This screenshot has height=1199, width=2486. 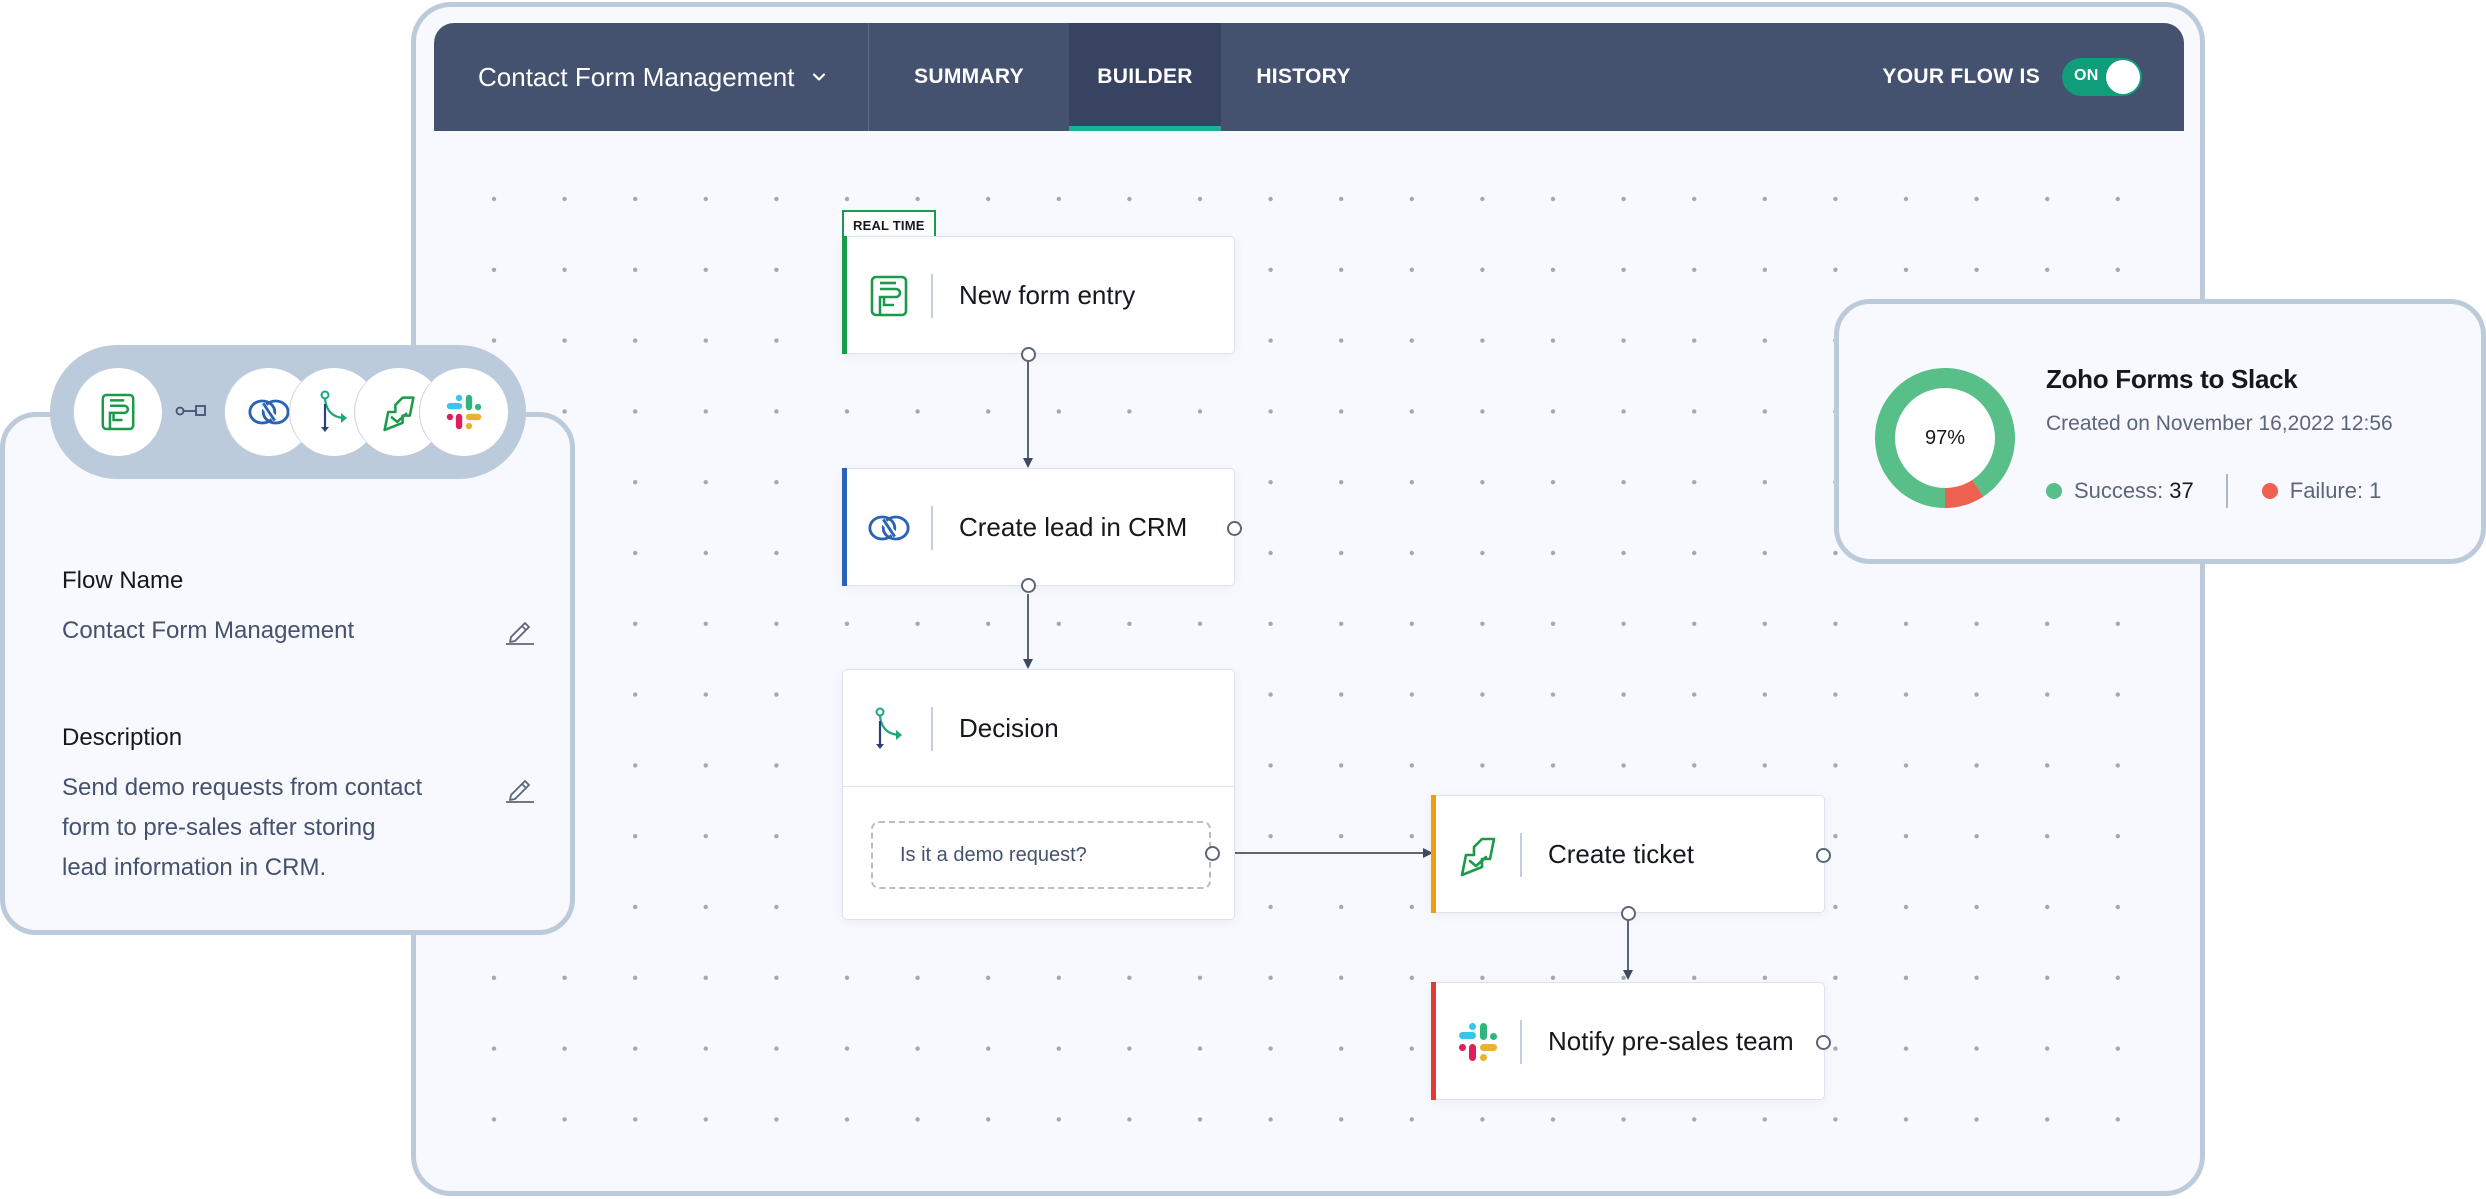 I want to click on tab-builder: BUILDER, so click(x=1145, y=77).